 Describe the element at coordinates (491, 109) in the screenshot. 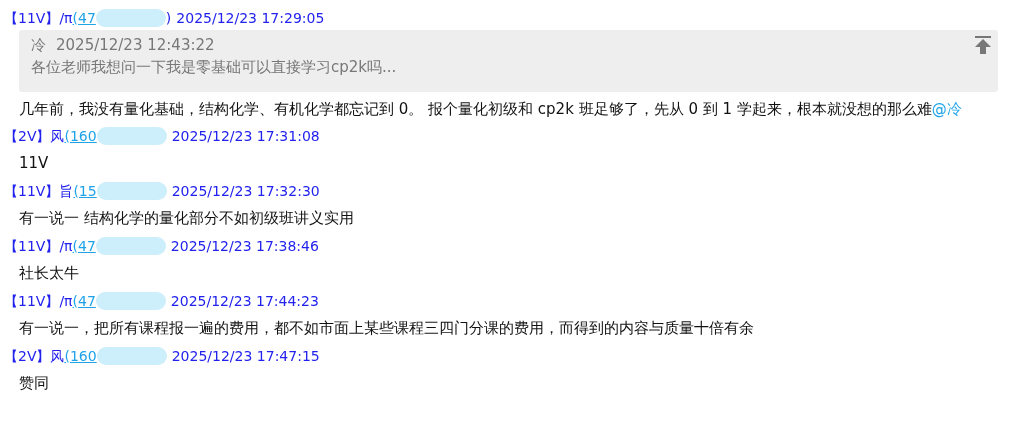

I see `message-text: 几年前，我没有量化基础，结构化学、有机化学都忘记到 0。 报个量化初级和 cp2k 班足够了，先从 0 到 1 学起来，根本就没想的那么难@冷` at that location.